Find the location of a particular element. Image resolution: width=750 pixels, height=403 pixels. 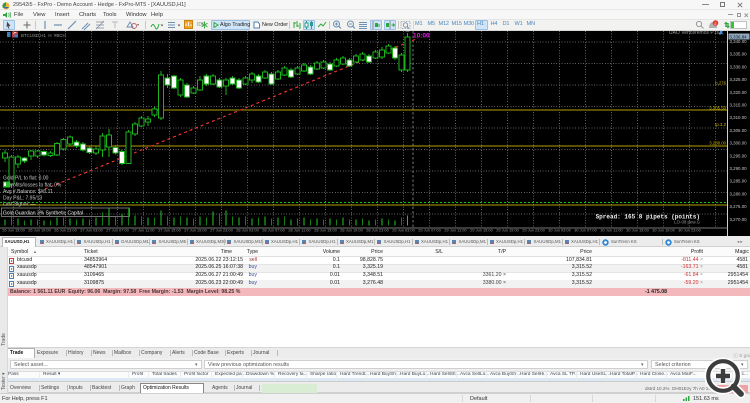

svg-text: 3,285.00 is located at coordinates (739, 181).